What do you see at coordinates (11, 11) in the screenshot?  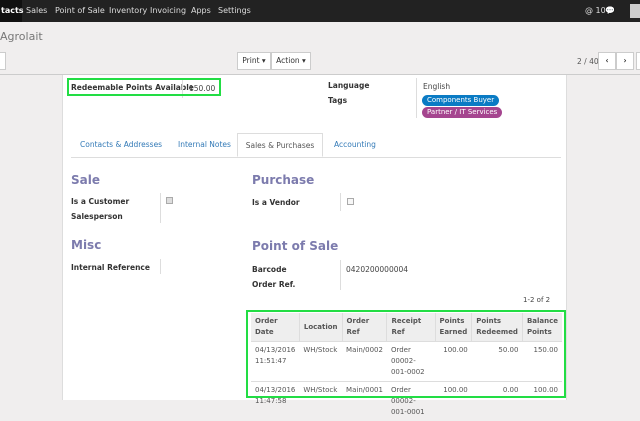 I see `nav-contacts: tacts` at bounding box center [11, 11].